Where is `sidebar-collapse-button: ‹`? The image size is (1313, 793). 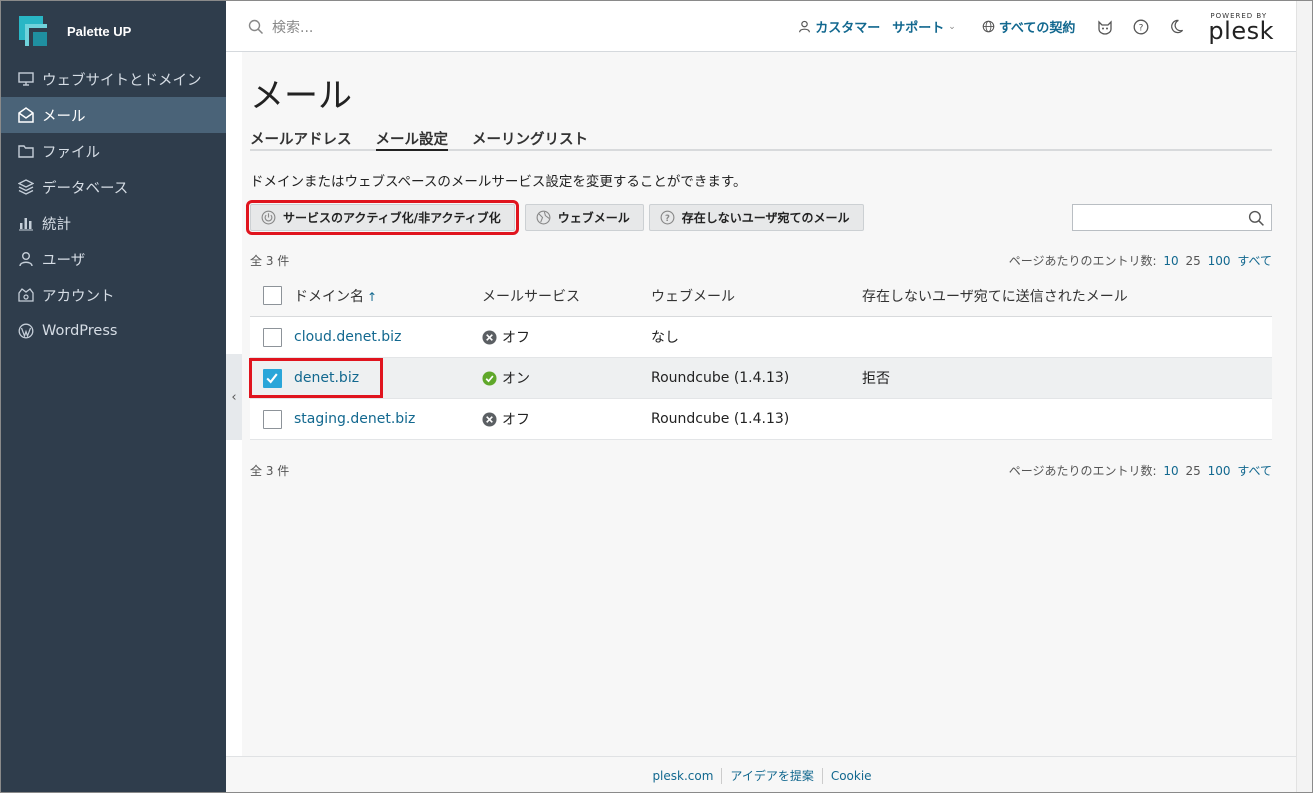 sidebar-collapse-button: ‹ is located at coordinates (234, 397).